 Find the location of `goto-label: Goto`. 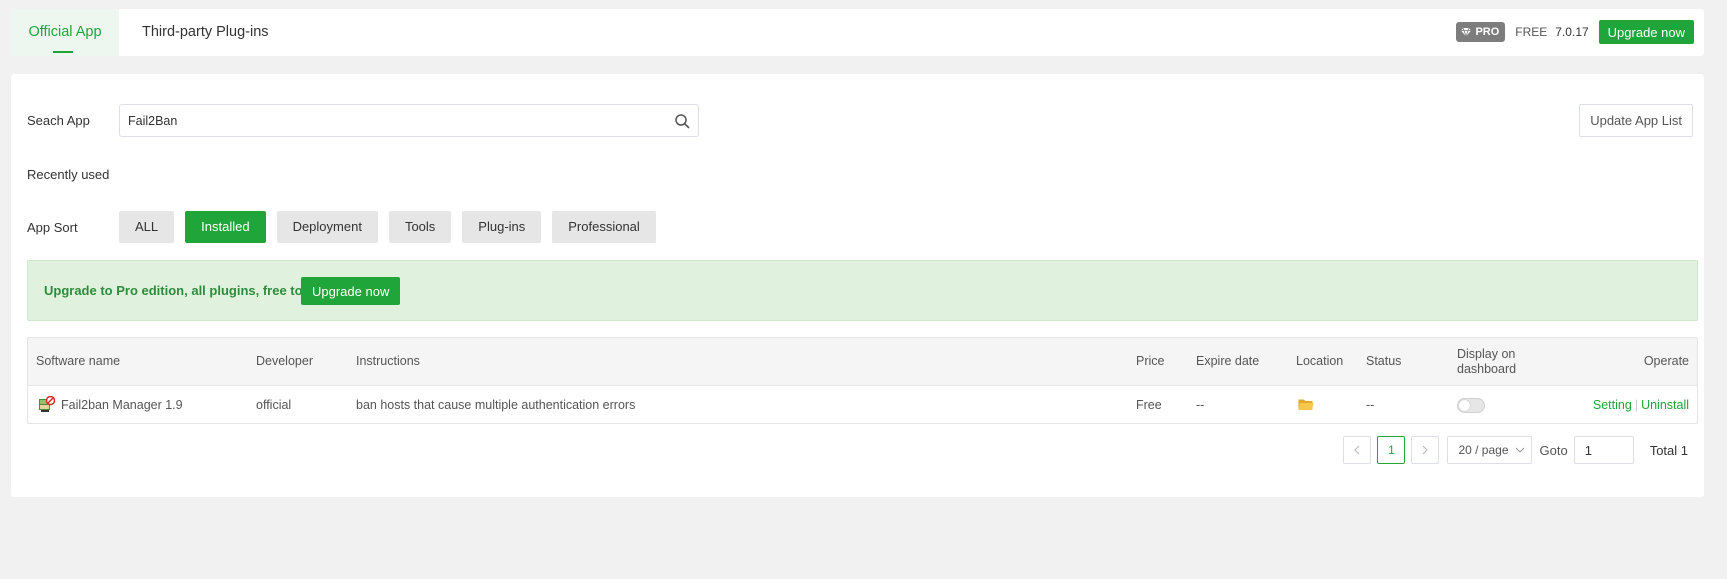

goto-label: Goto is located at coordinates (1553, 450).